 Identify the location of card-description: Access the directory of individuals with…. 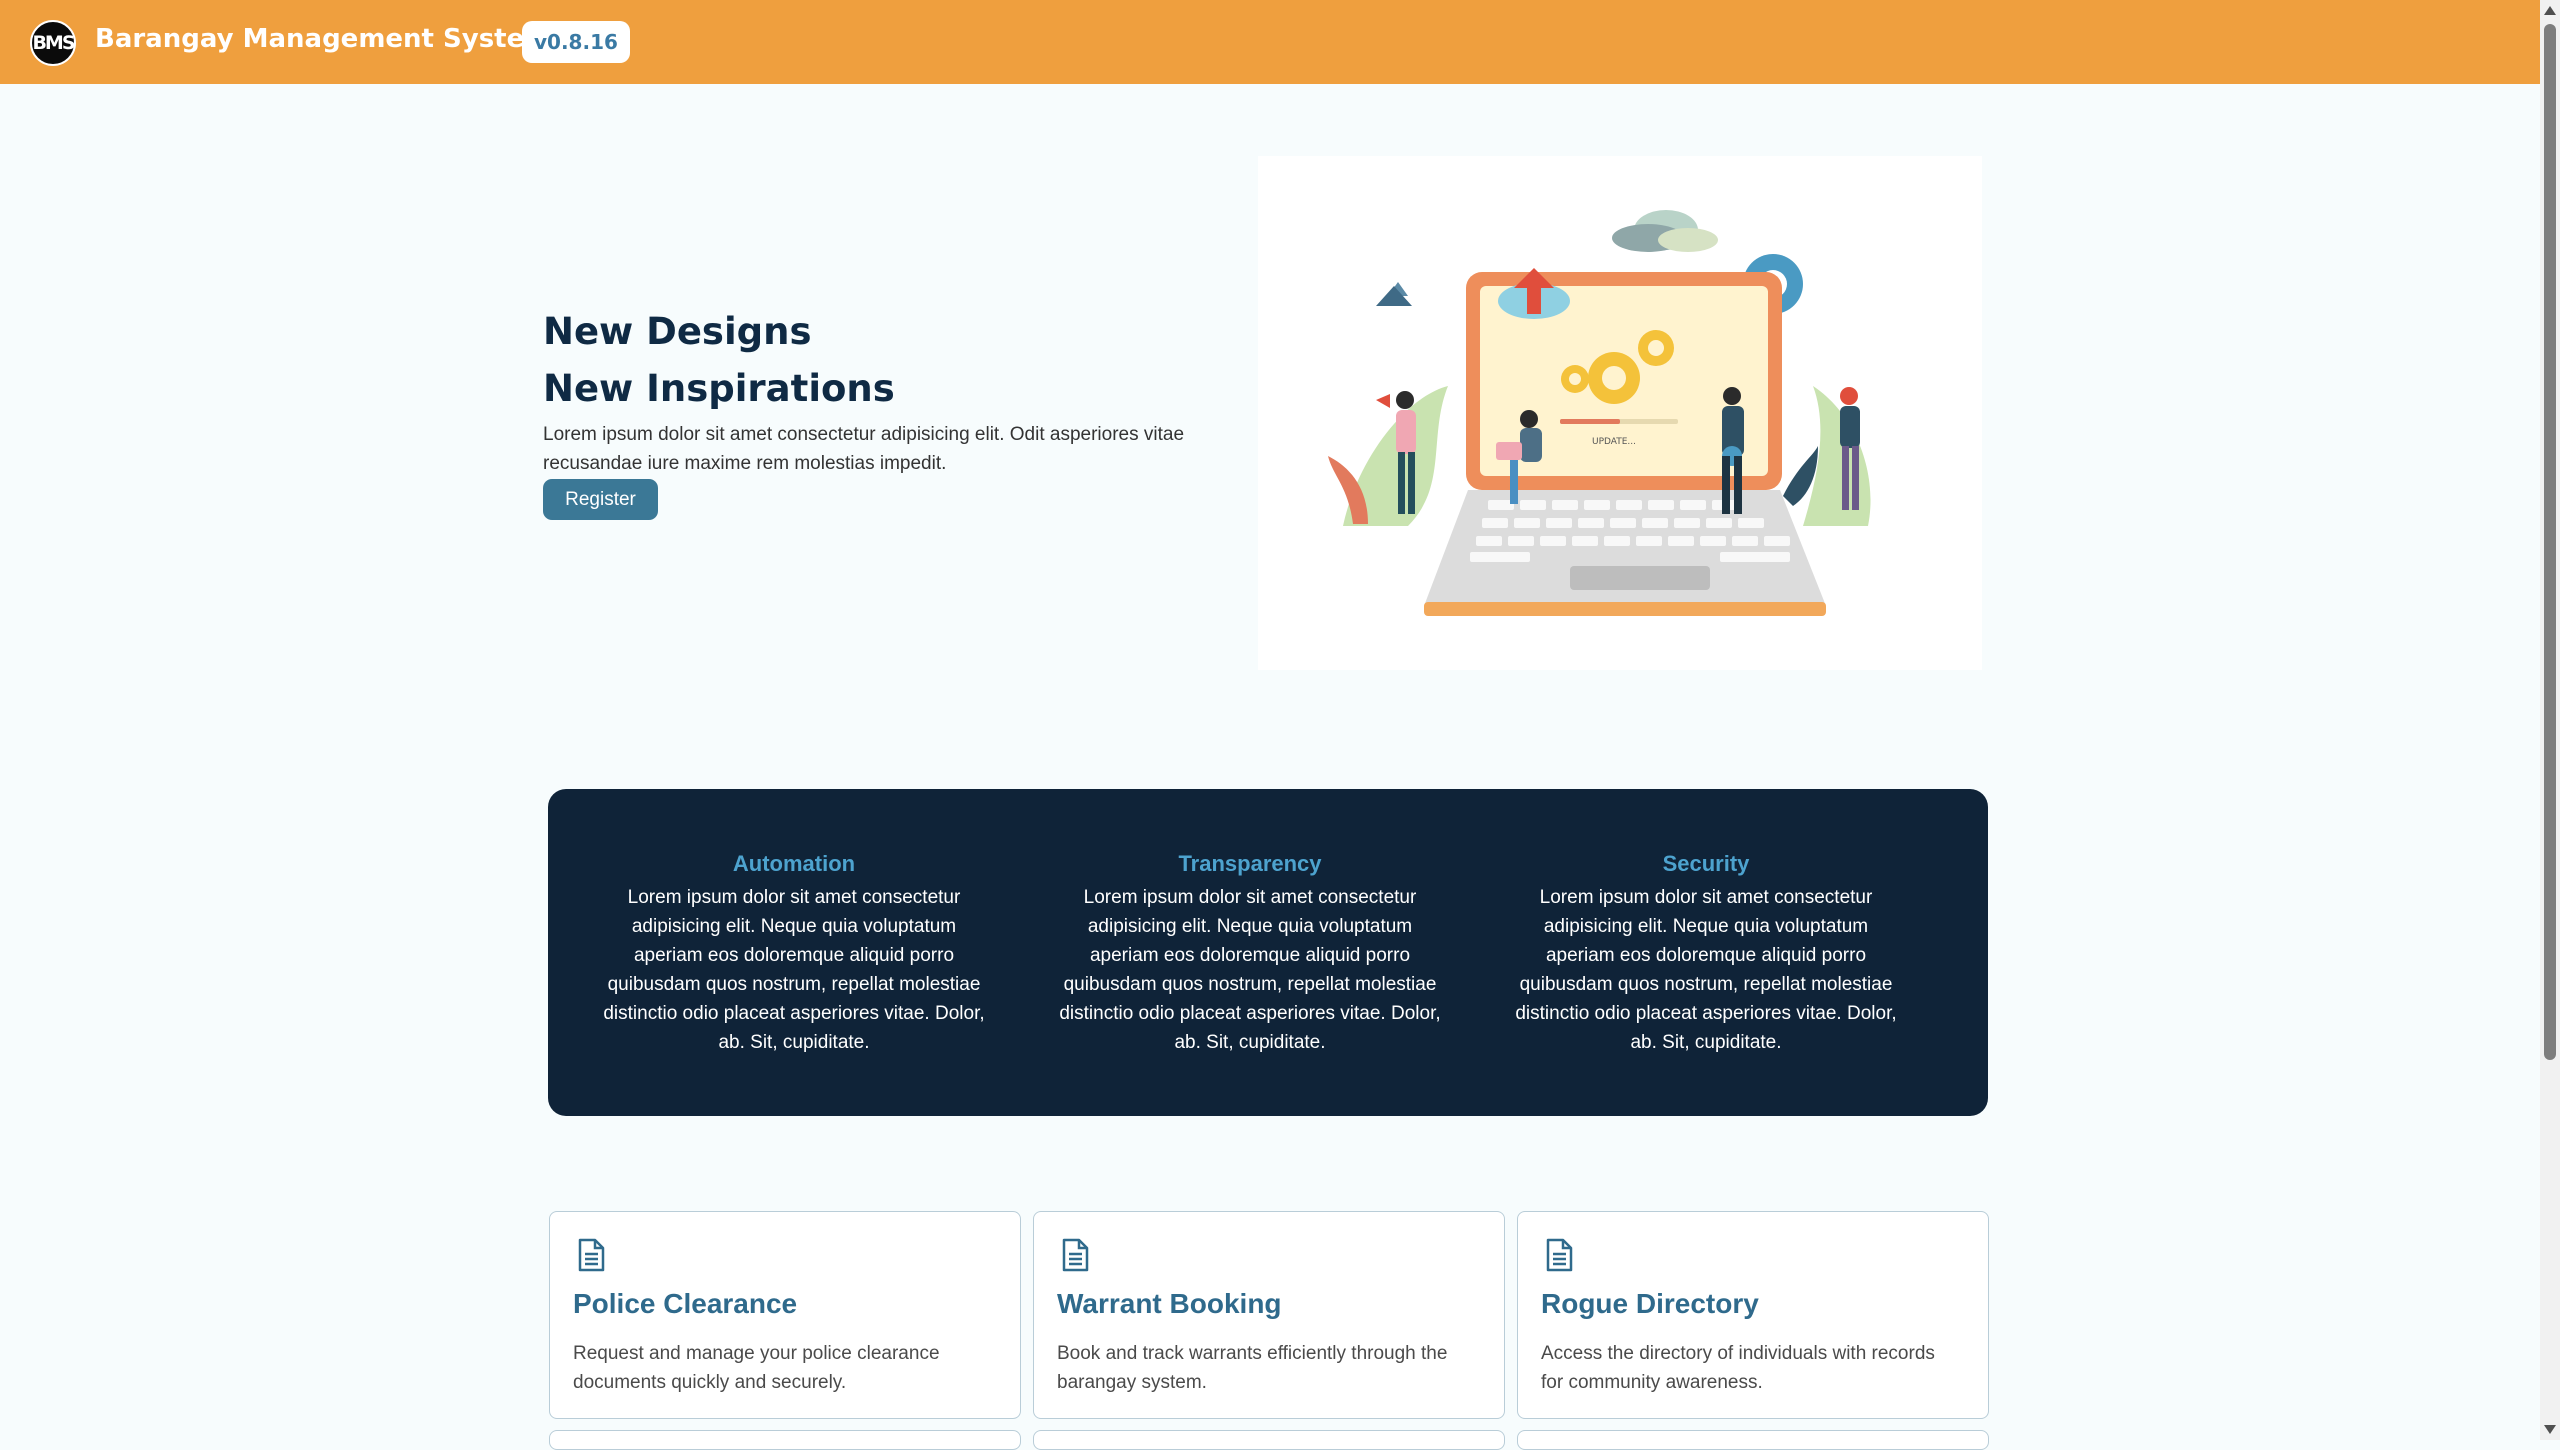
(1738, 1368).